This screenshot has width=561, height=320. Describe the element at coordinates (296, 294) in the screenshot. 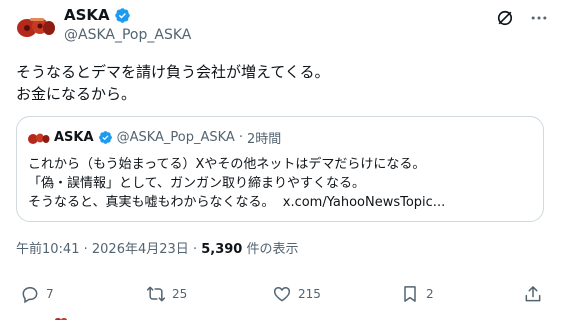

I see `like-button: 215` at that location.